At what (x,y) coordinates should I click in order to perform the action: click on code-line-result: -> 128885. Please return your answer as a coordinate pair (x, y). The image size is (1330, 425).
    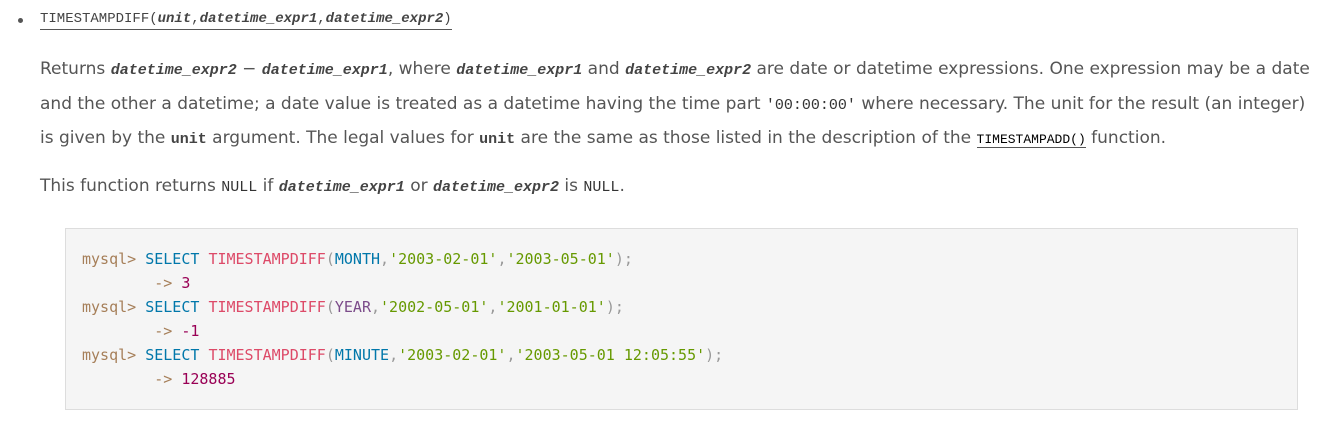
    Looking at the image, I should click on (689, 379).